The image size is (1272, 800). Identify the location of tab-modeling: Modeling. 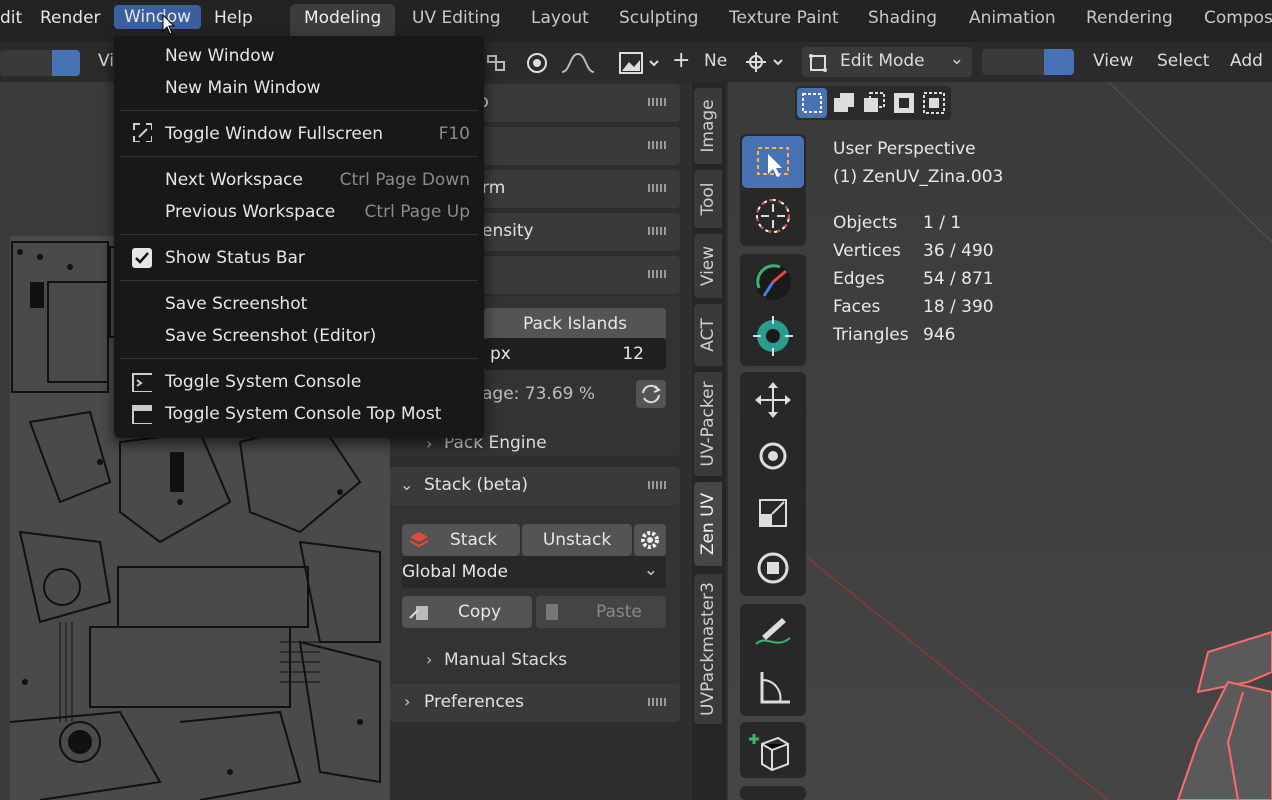
(343, 20).